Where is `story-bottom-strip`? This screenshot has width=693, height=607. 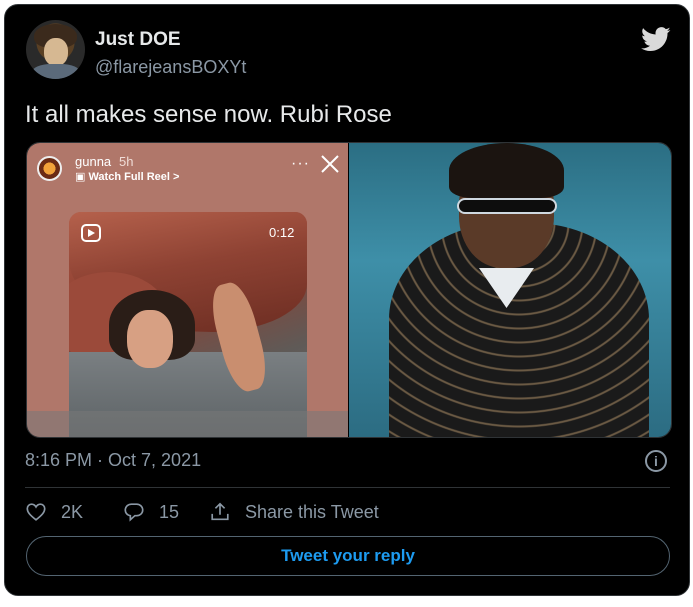 story-bottom-strip is located at coordinates (187, 424).